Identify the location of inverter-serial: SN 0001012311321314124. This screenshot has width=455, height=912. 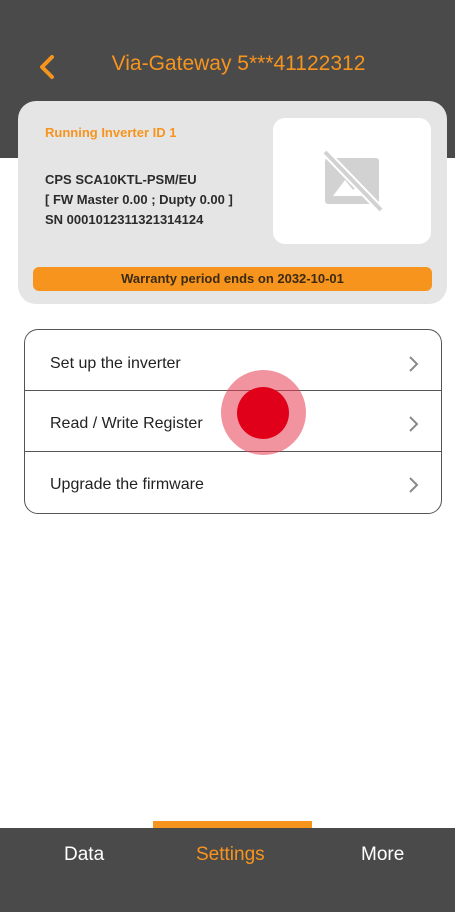
(124, 219).